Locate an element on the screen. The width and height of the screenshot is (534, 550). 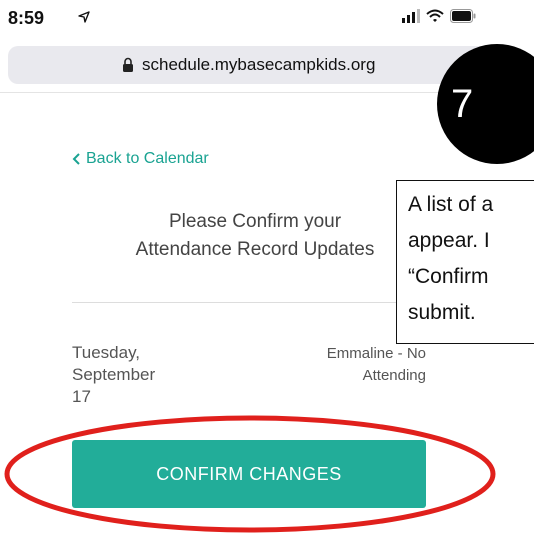
callout-text: A list of a appear. I “Confirm submit. is located at coordinates (471, 259).